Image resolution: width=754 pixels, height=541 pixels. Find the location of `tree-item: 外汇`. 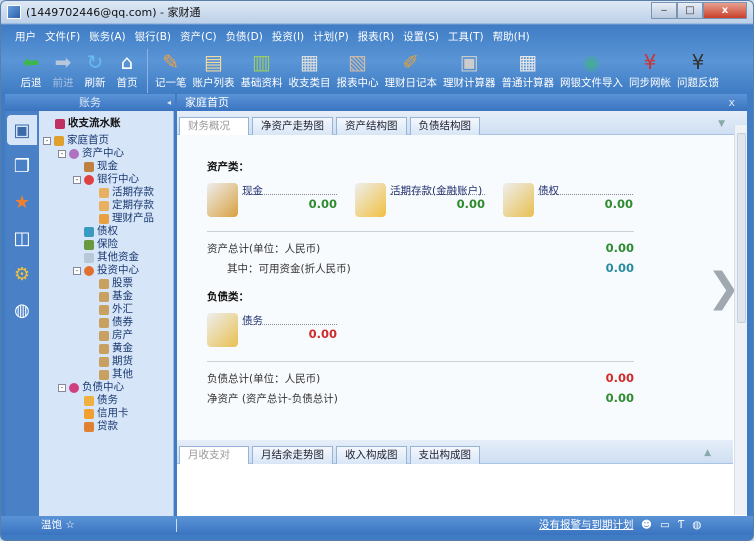

tree-item: 外汇 is located at coordinates (106, 309).